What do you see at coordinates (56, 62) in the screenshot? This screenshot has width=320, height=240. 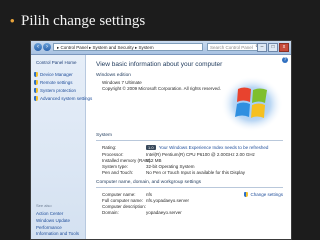 I see `control-panel-home-link: Control Panel Home` at bounding box center [56, 62].